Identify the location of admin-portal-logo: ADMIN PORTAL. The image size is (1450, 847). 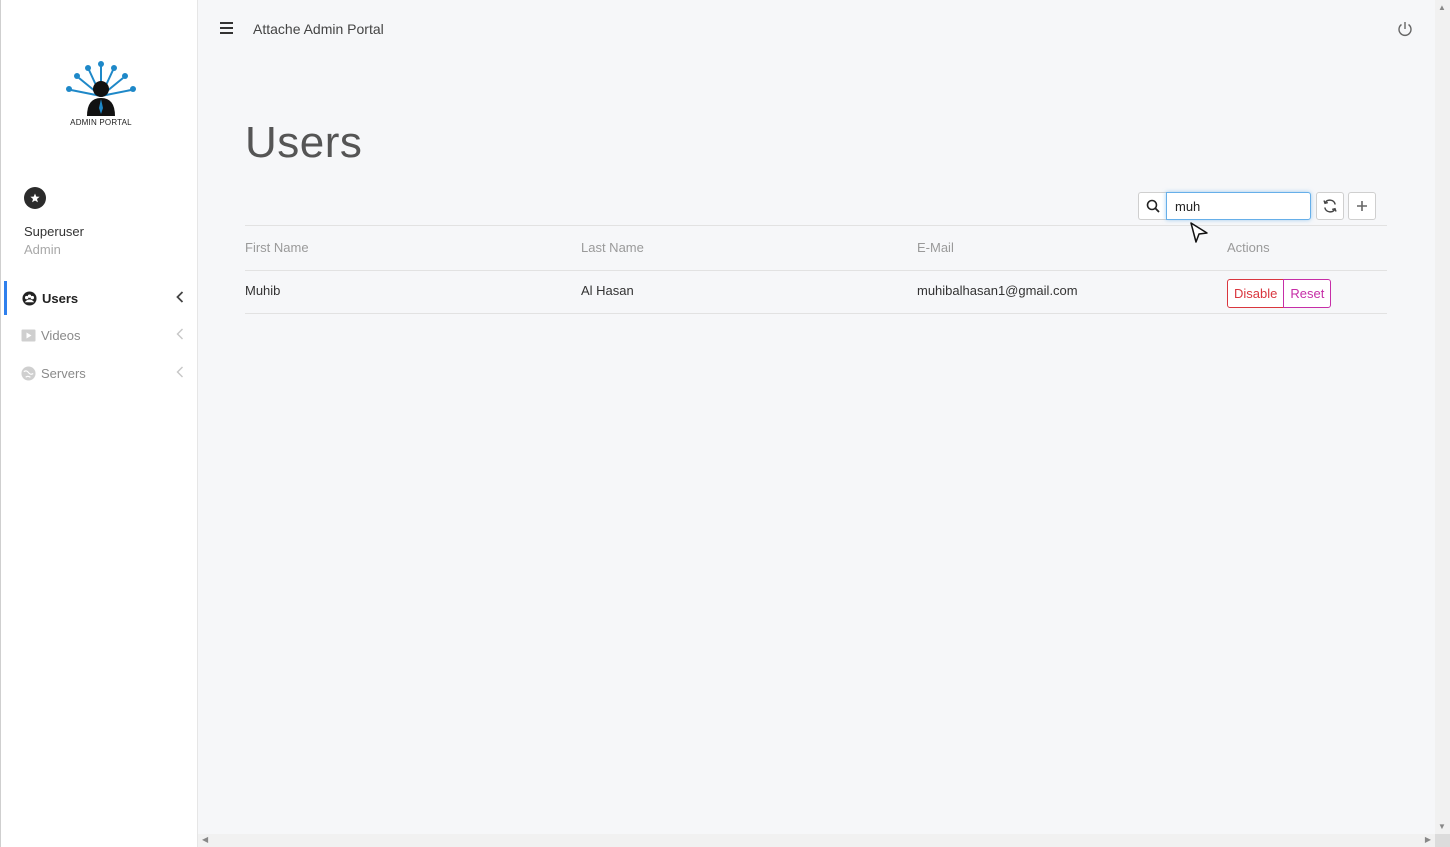
(101, 93).